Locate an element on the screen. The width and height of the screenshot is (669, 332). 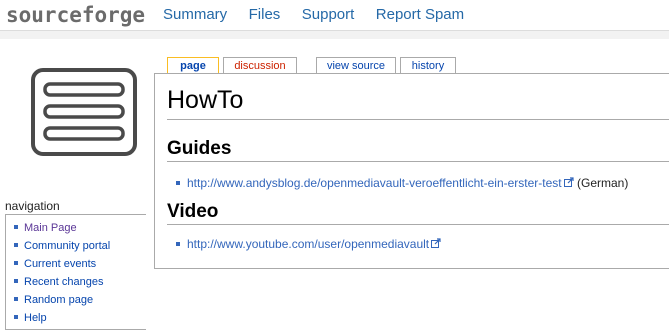
sidebar-item-main-page: Main Page is located at coordinates (80, 228).